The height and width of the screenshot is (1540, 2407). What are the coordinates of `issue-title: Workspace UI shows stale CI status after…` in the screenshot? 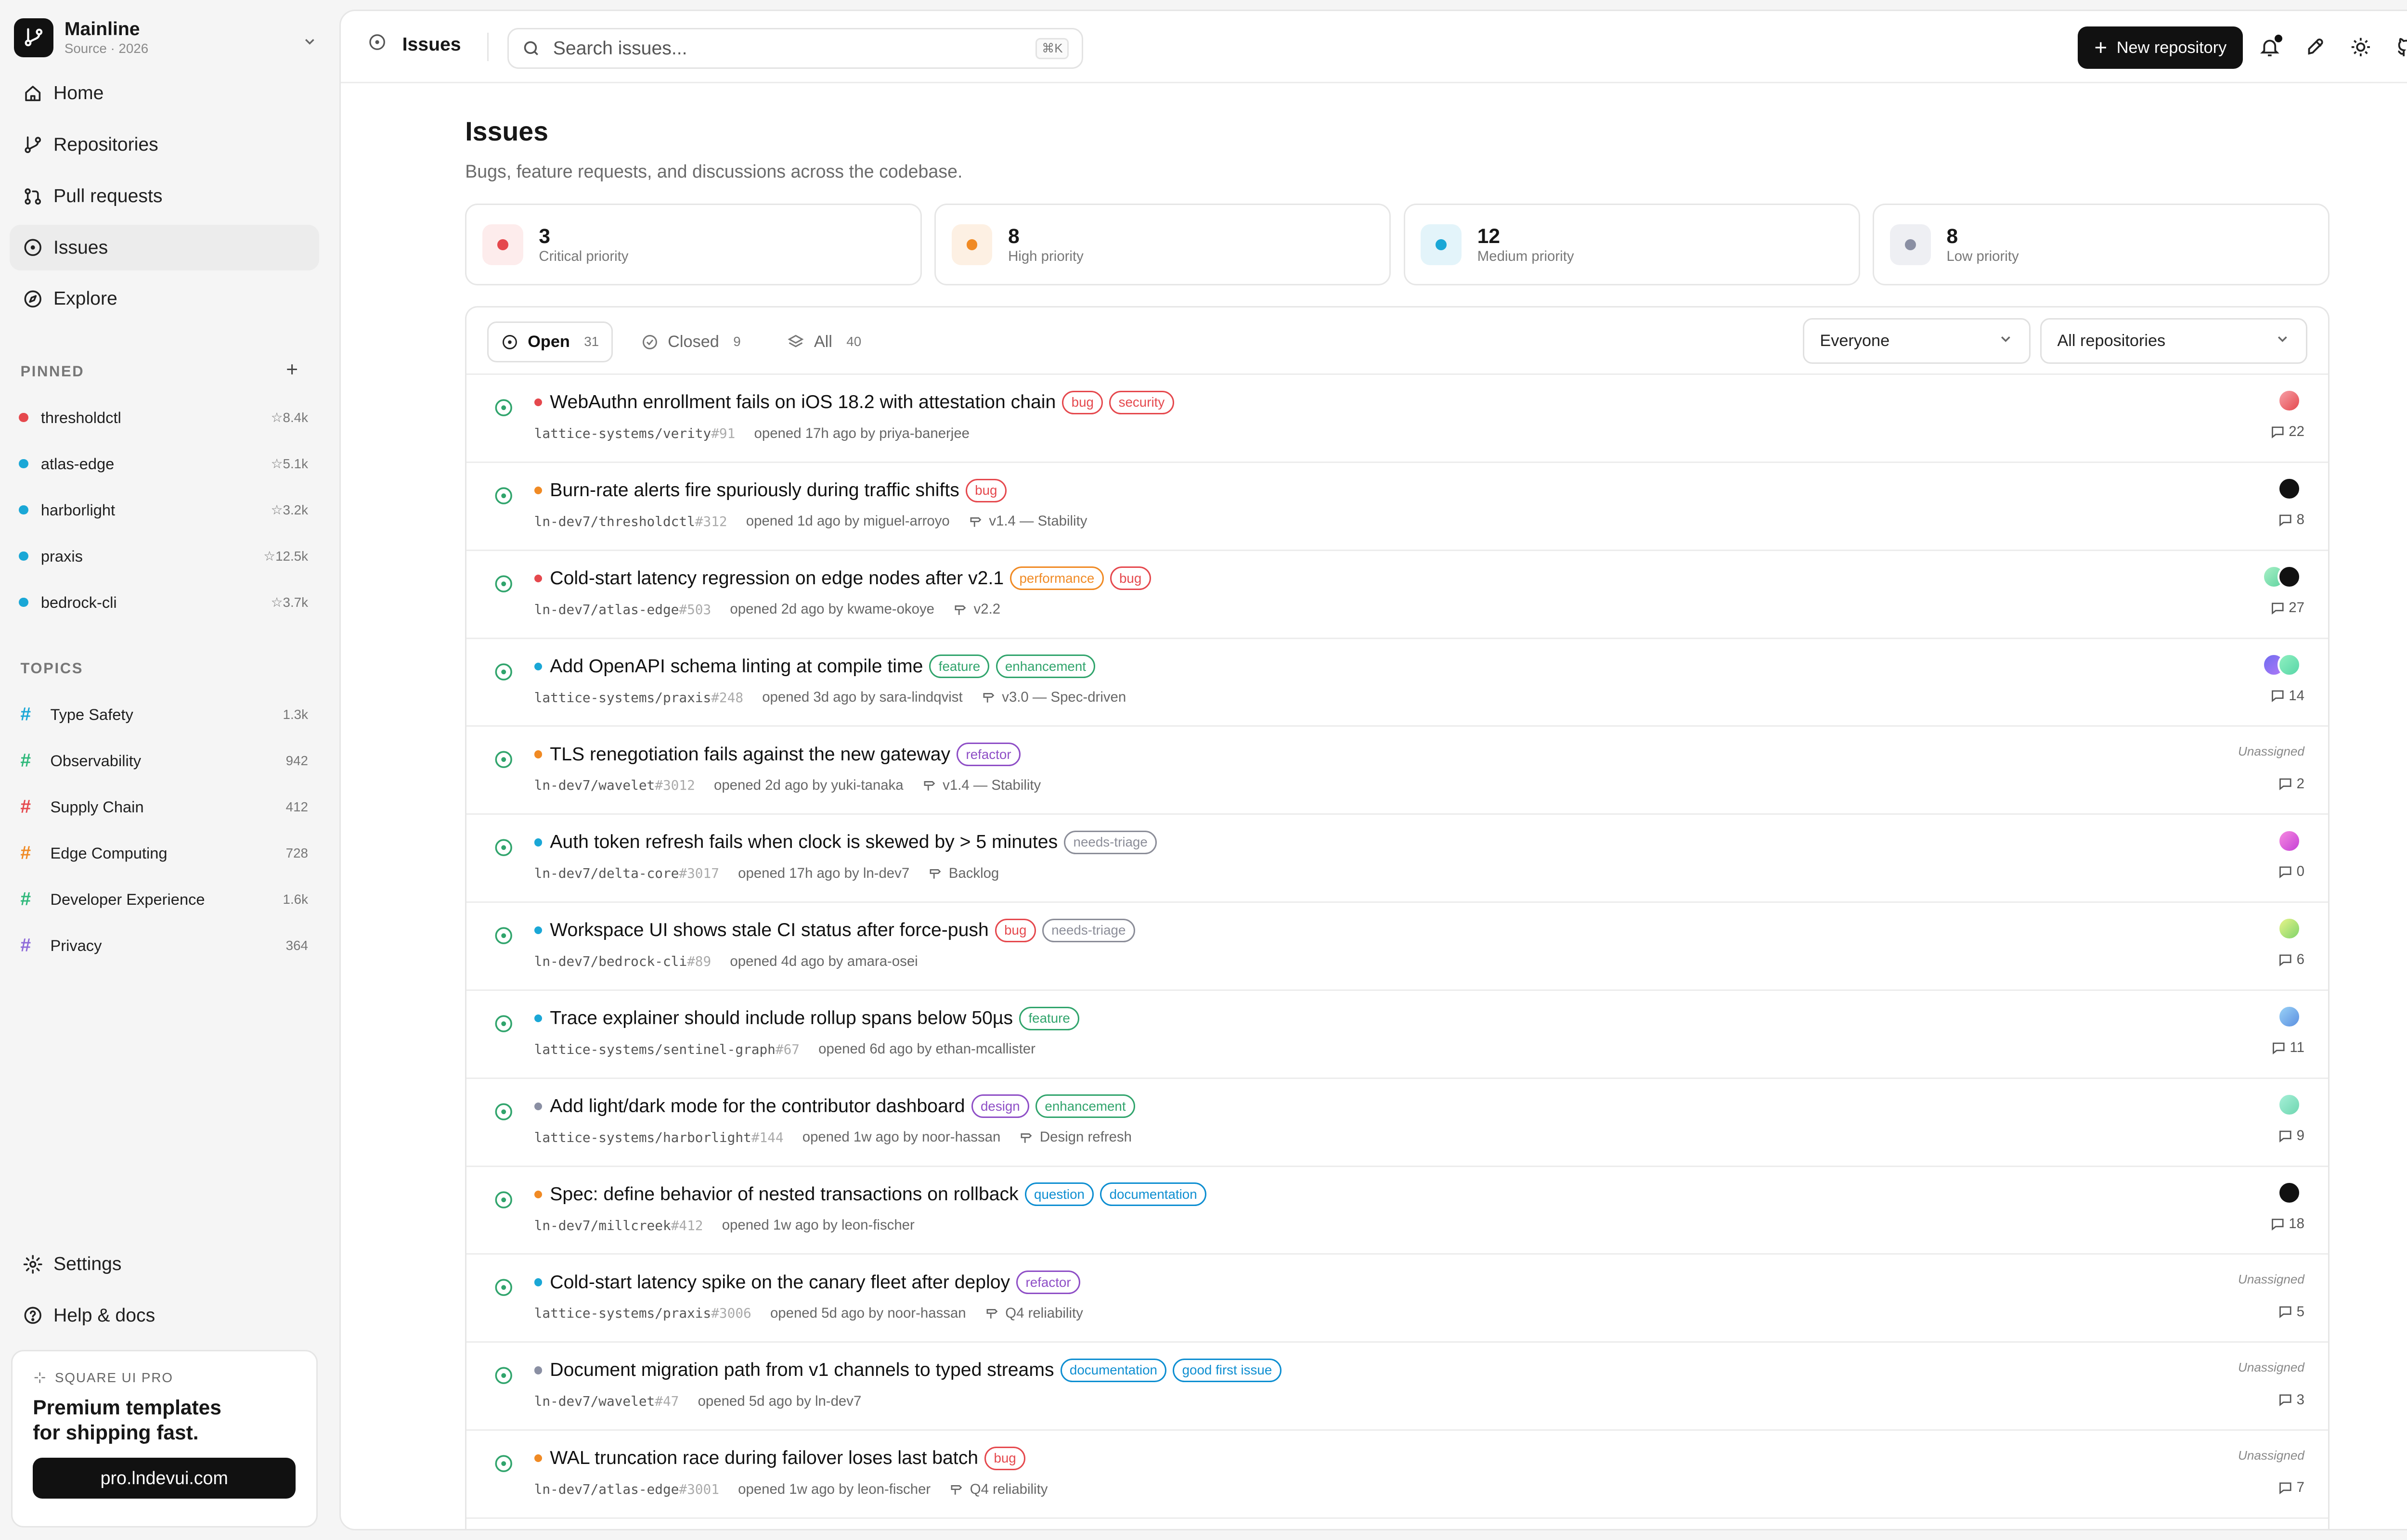 It's located at (769, 930).